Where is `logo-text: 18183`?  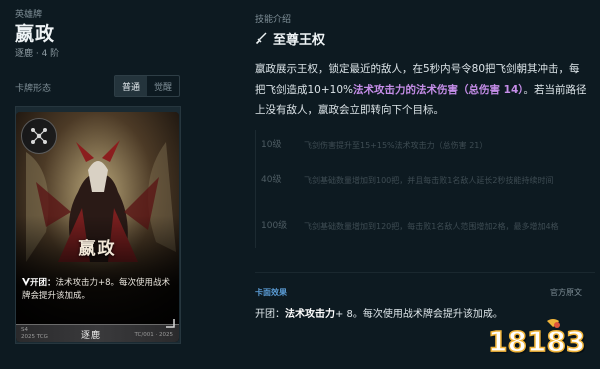
logo-text: 18183 is located at coordinates (536, 341).